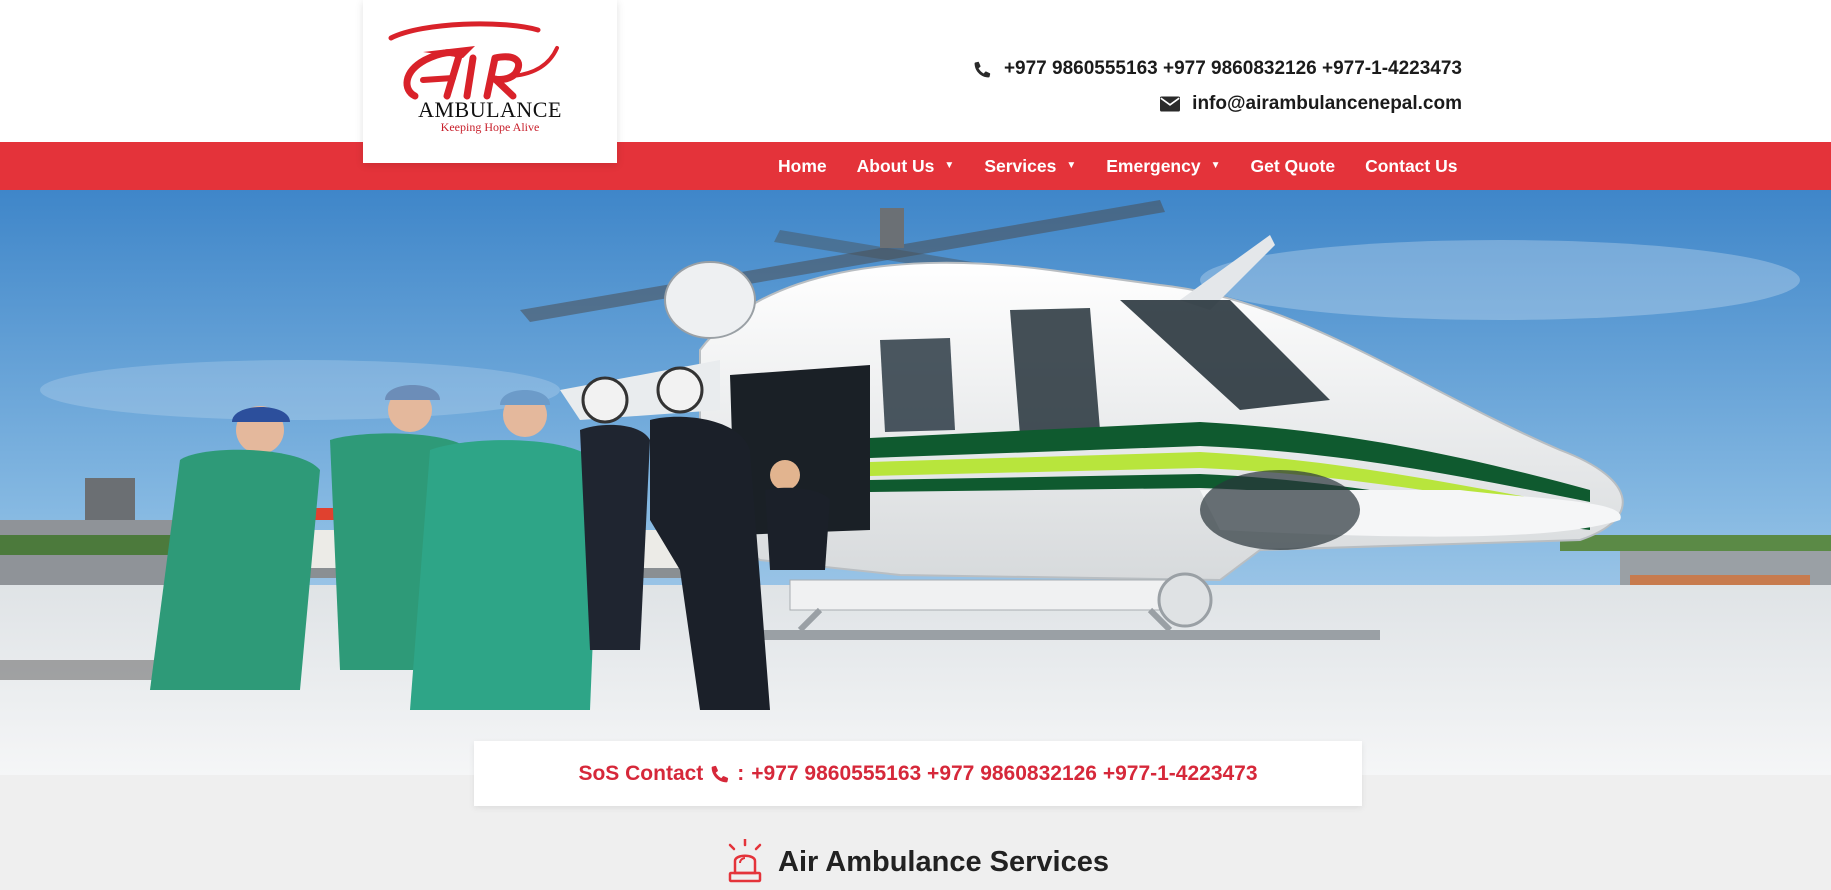  I want to click on nav-item-label: Emergency, so click(1153, 165).